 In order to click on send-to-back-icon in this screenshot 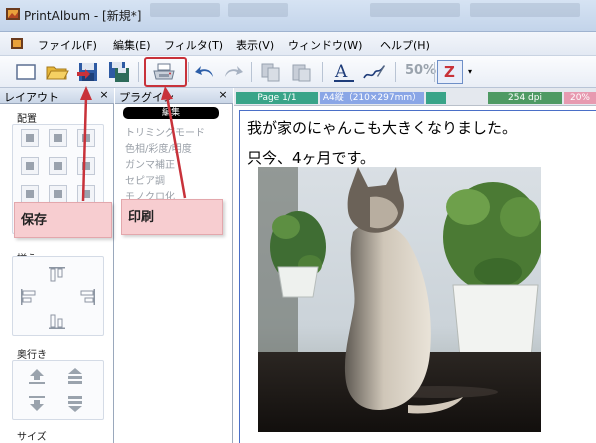, I will do `click(75, 403)`.